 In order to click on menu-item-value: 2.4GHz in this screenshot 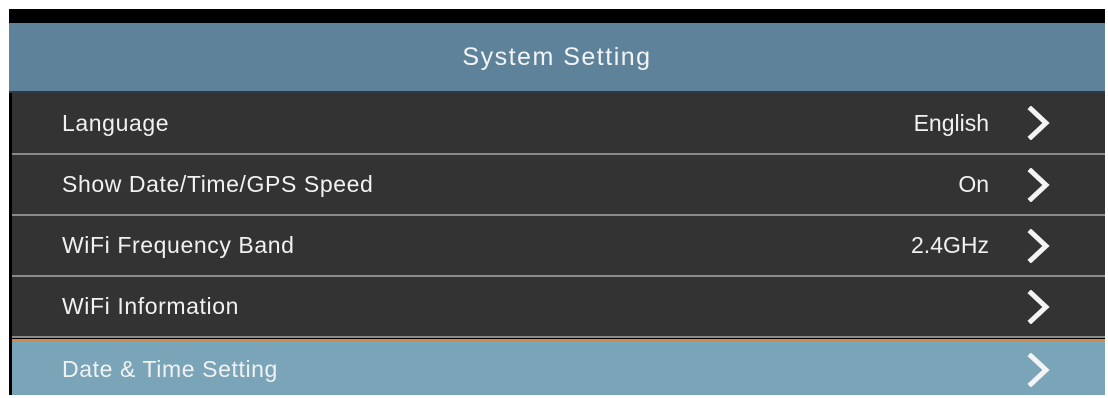, I will do `click(950, 245)`.